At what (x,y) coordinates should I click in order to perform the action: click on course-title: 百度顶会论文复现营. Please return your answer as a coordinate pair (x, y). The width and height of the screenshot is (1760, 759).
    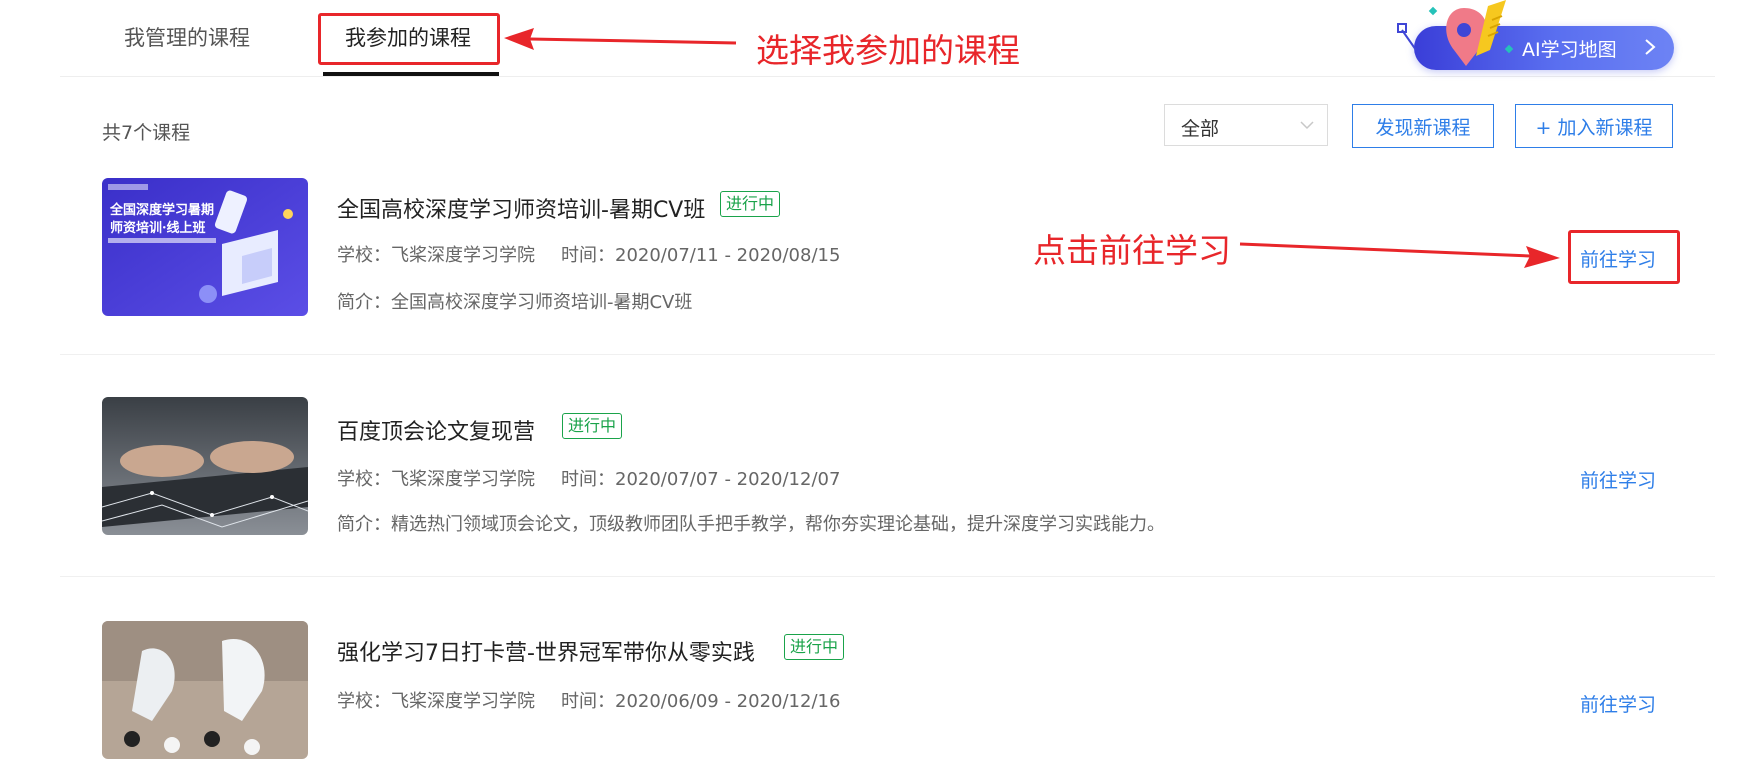
    Looking at the image, I should click on (436, 430).